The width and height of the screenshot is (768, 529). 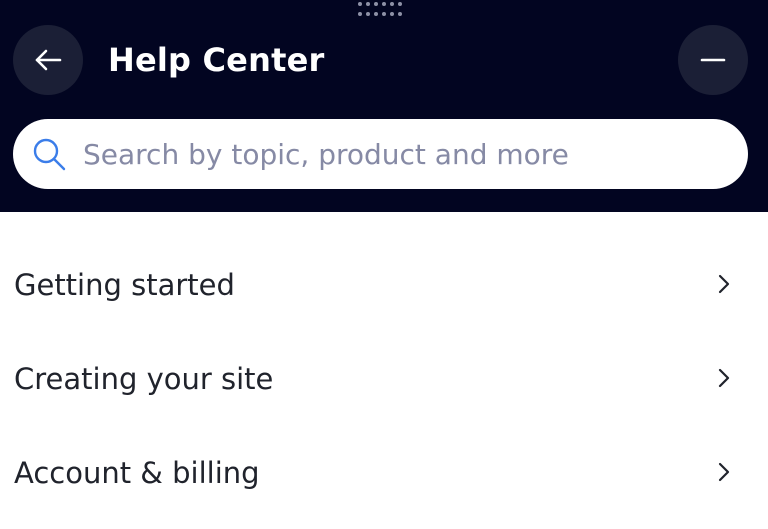 I want to click on search-icon, so click(x=49, y=154).